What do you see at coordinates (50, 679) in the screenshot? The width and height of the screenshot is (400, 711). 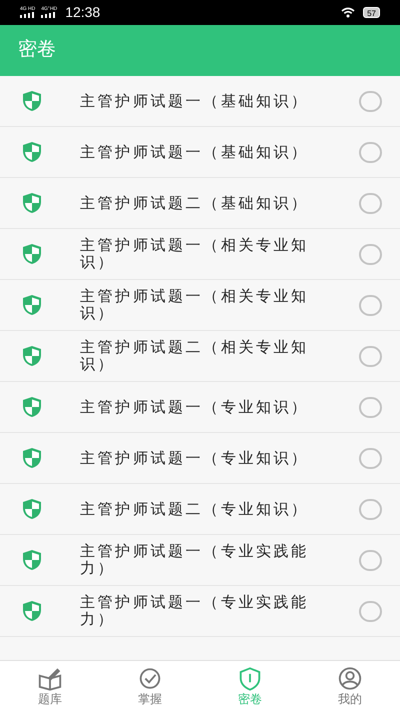 I see `book-pencil-icon` at bounding box center [50, 679].